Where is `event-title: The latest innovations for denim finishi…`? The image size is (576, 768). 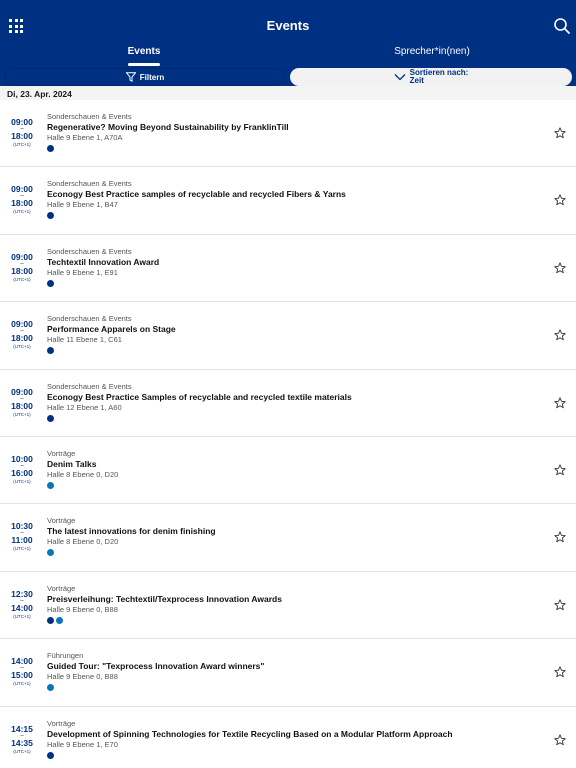
event-title: The latest innovations for denim finishi… is located at coordinates (131, 531).